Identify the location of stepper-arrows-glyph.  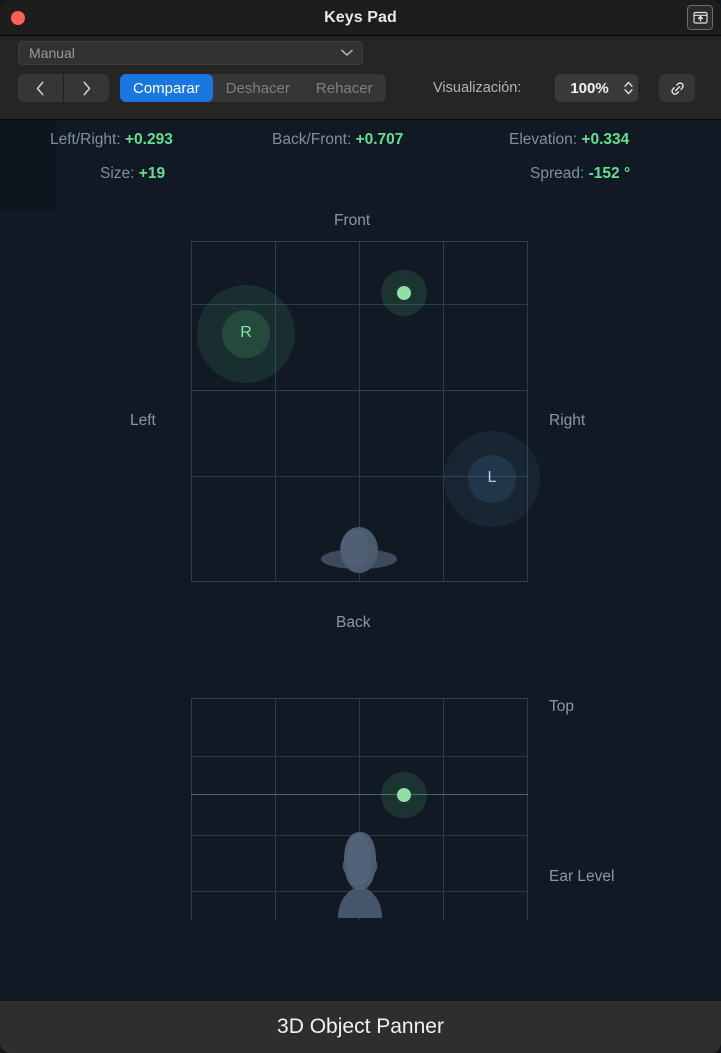
(628, 88).